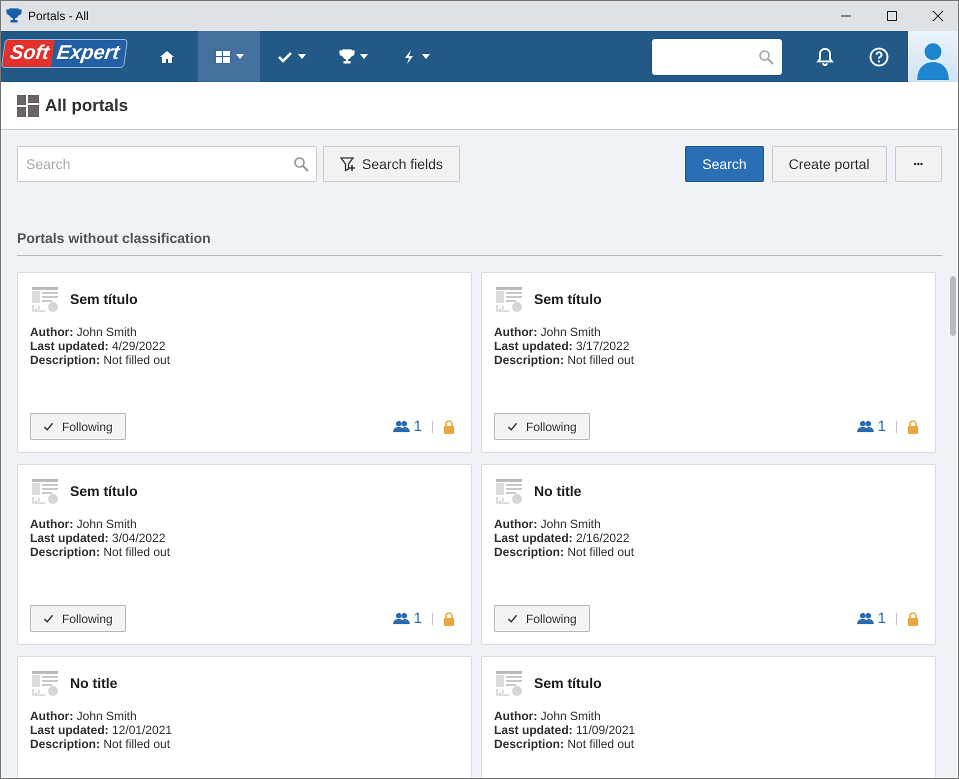  I want to click on portal-card: No title Author: John Smith Last updated: 12/01/2021 Description: Not filled out, so click(244, 717).